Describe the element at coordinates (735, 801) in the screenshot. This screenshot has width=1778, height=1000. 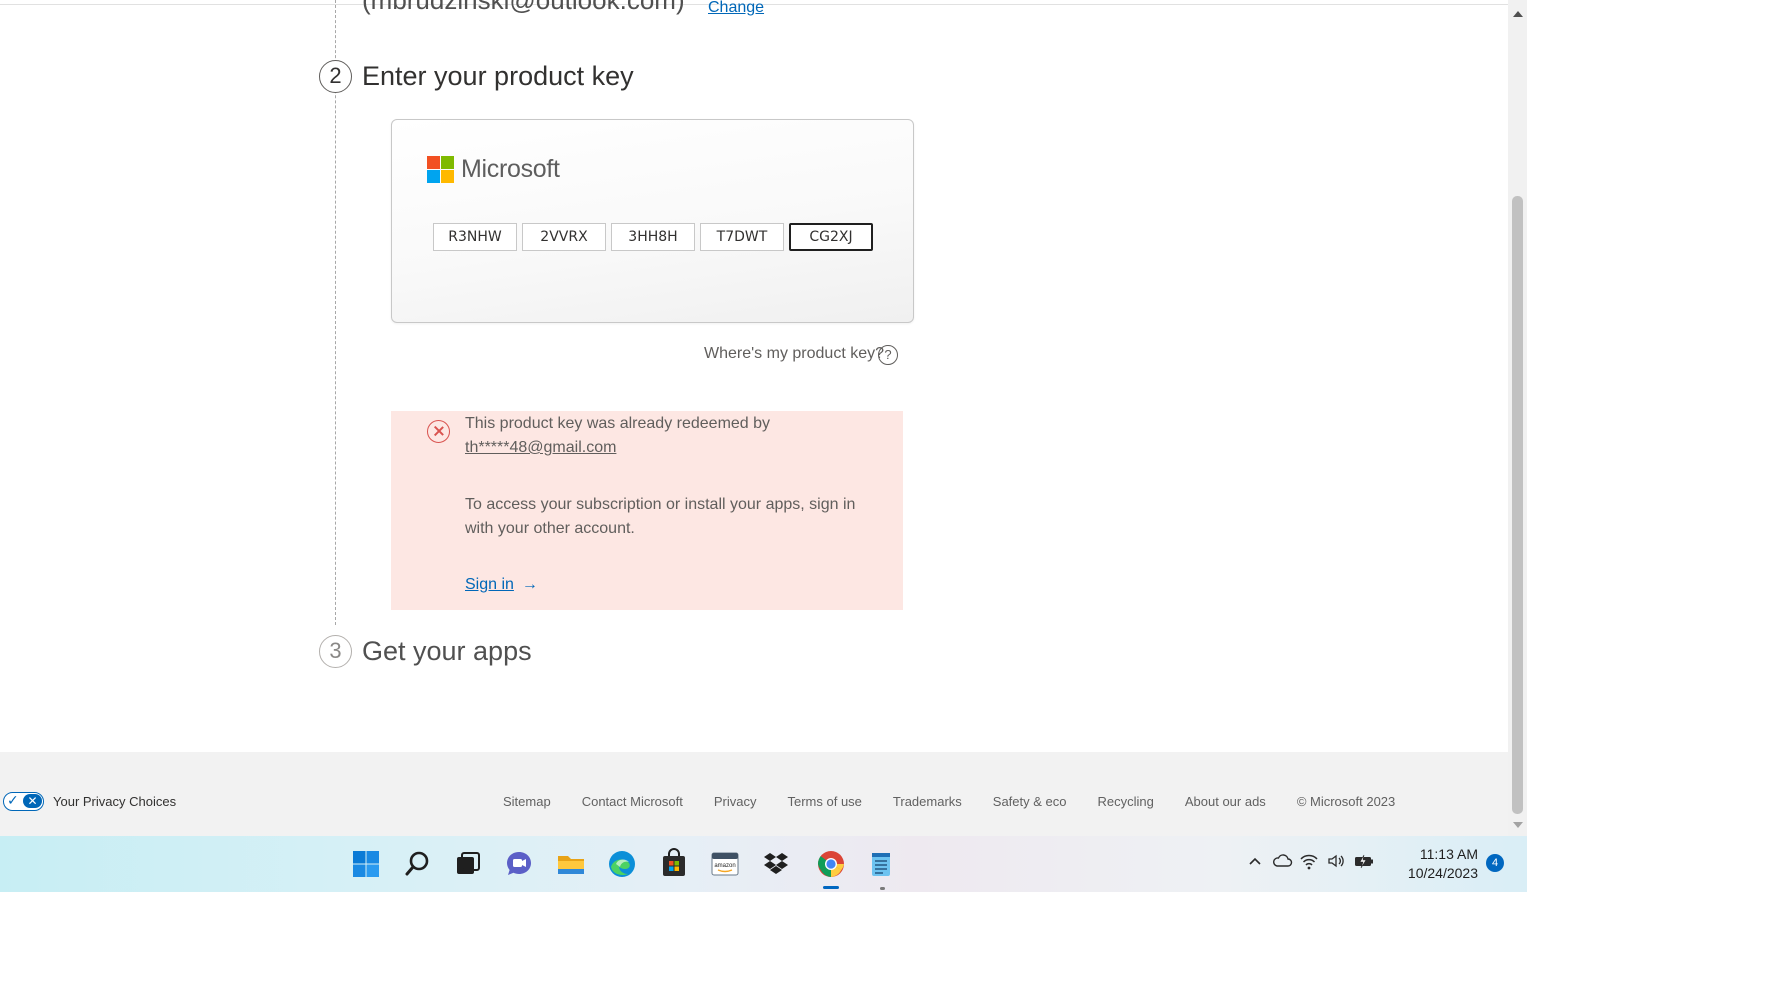
I see `footer-link-privacy: Privacy` at that location.